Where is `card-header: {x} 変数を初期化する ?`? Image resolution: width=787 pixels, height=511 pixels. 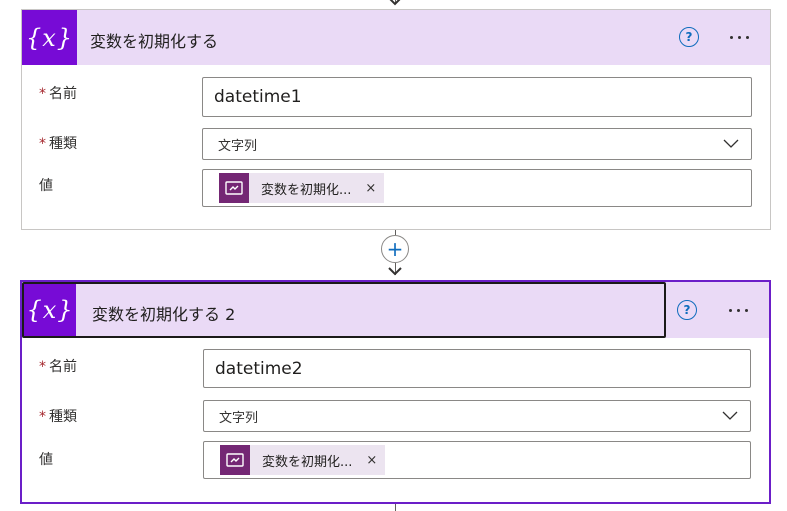
card-header: {x} 変数を初期化する ? is located at coordinates (396, 37).